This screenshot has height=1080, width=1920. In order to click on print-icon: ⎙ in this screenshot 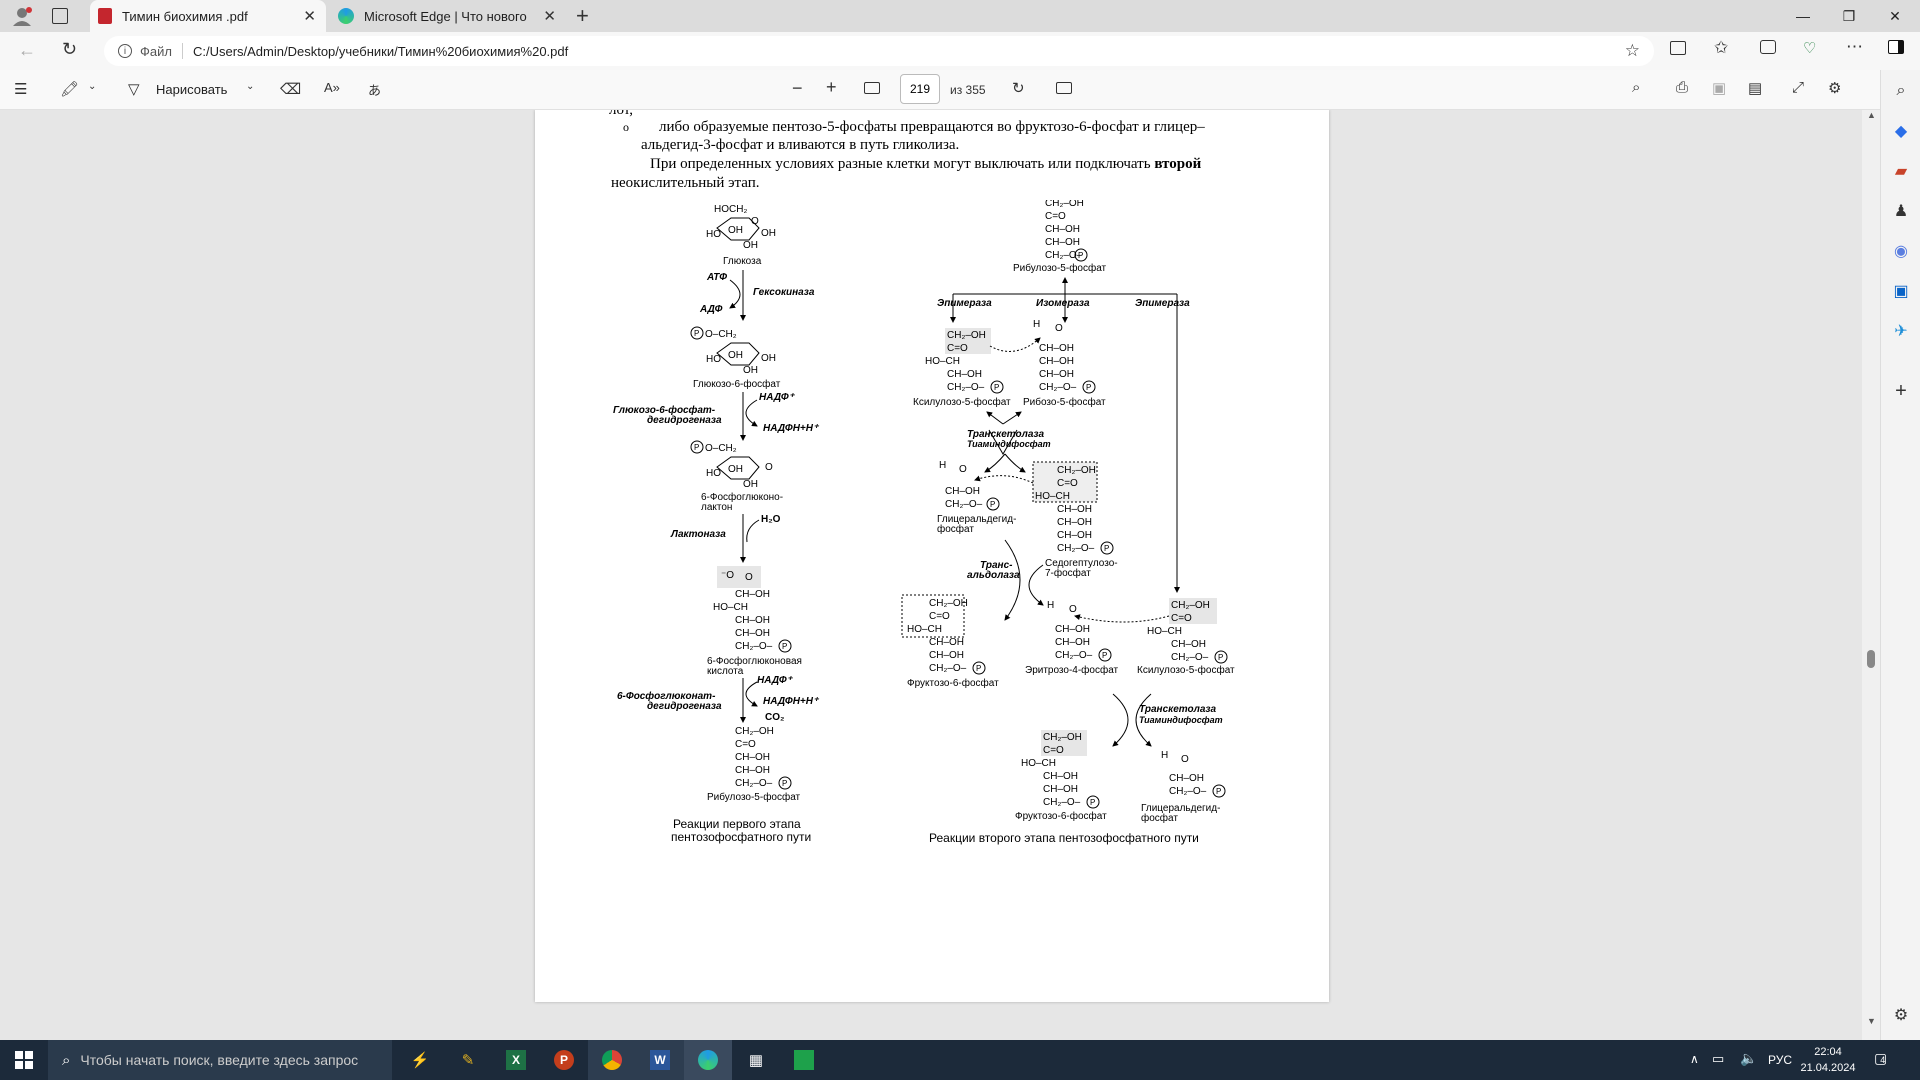, I will do `click(1682, 87)`.